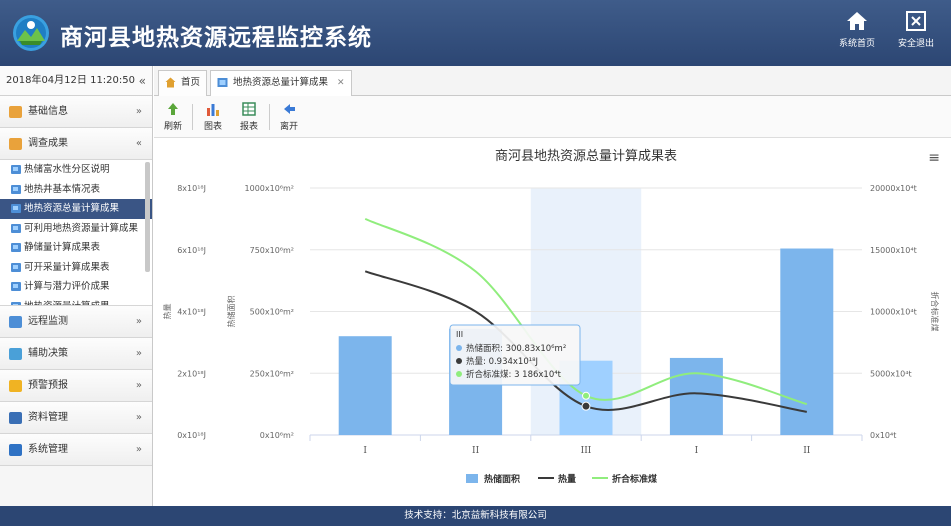 The height and width of the screenshot is (526, 951). Describe the element at coordinates (893, 250) in the screenshot. I see `coal-axis-tick: 15000x10⁴t` at that location.